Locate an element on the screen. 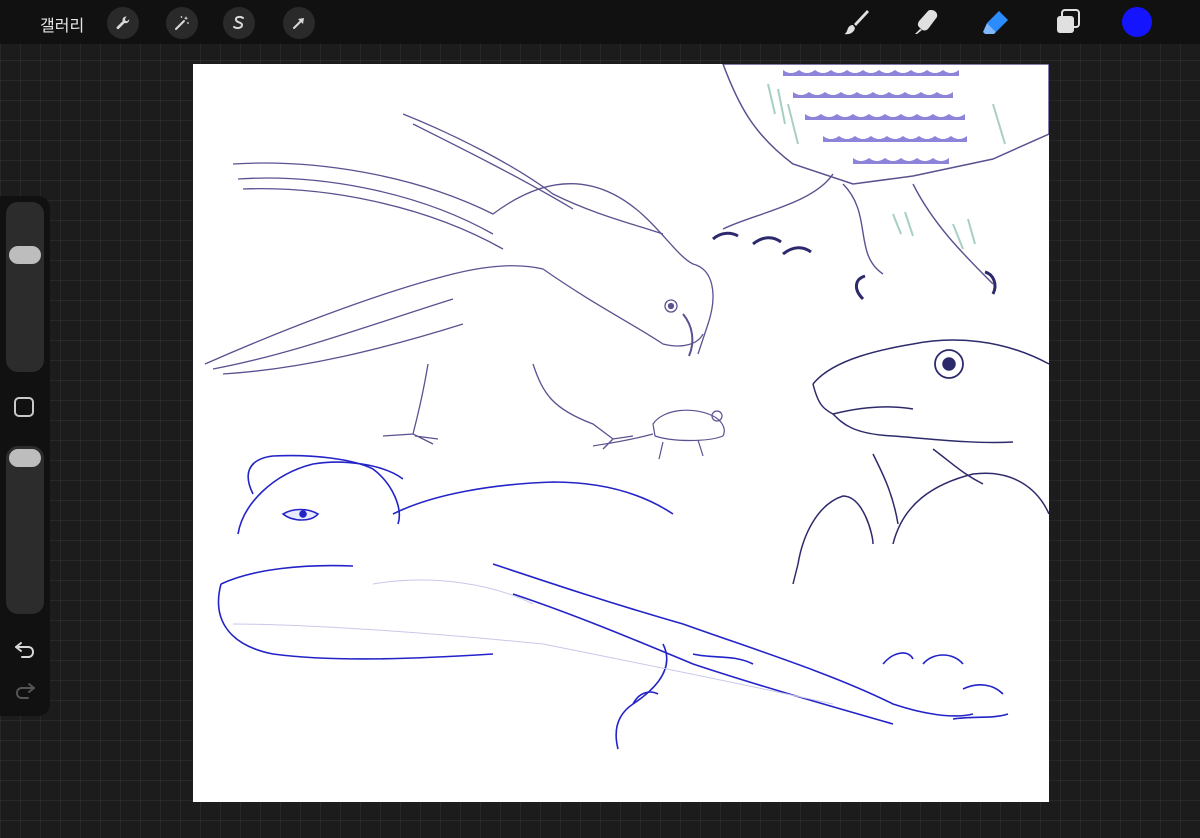 This screenshot has width=1200, height=838. layers-icon is located at coordinates (1068, 21).